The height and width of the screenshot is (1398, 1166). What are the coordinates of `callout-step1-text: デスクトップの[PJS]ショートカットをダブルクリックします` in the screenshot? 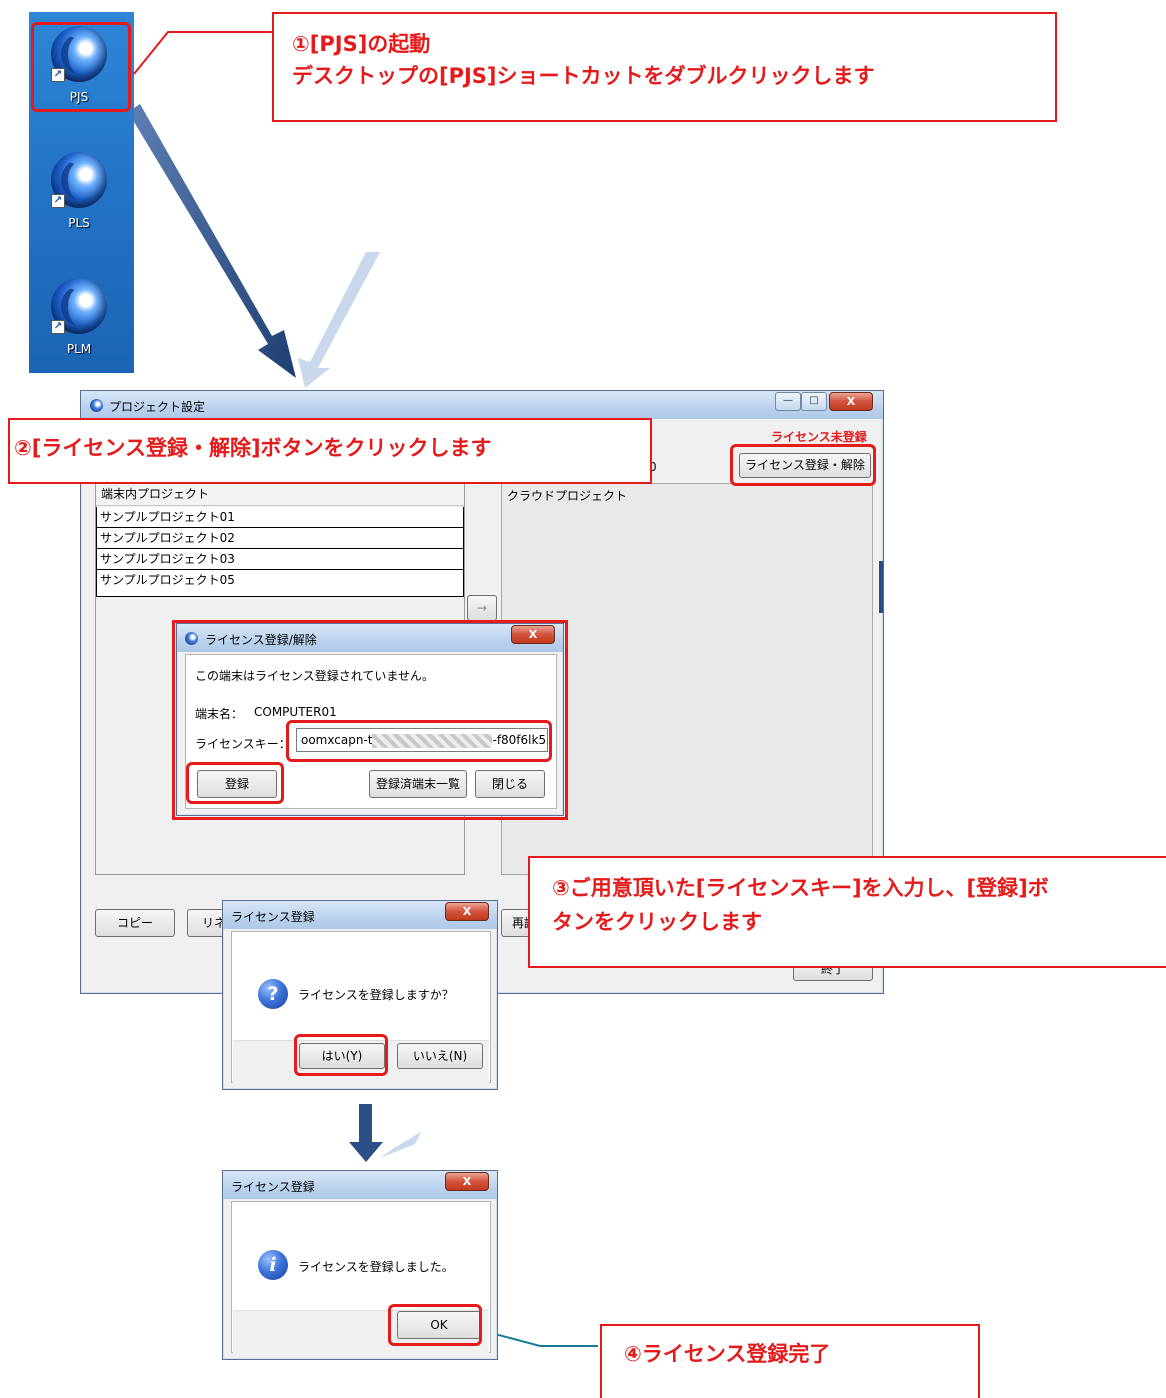 It's located at (583, 76).